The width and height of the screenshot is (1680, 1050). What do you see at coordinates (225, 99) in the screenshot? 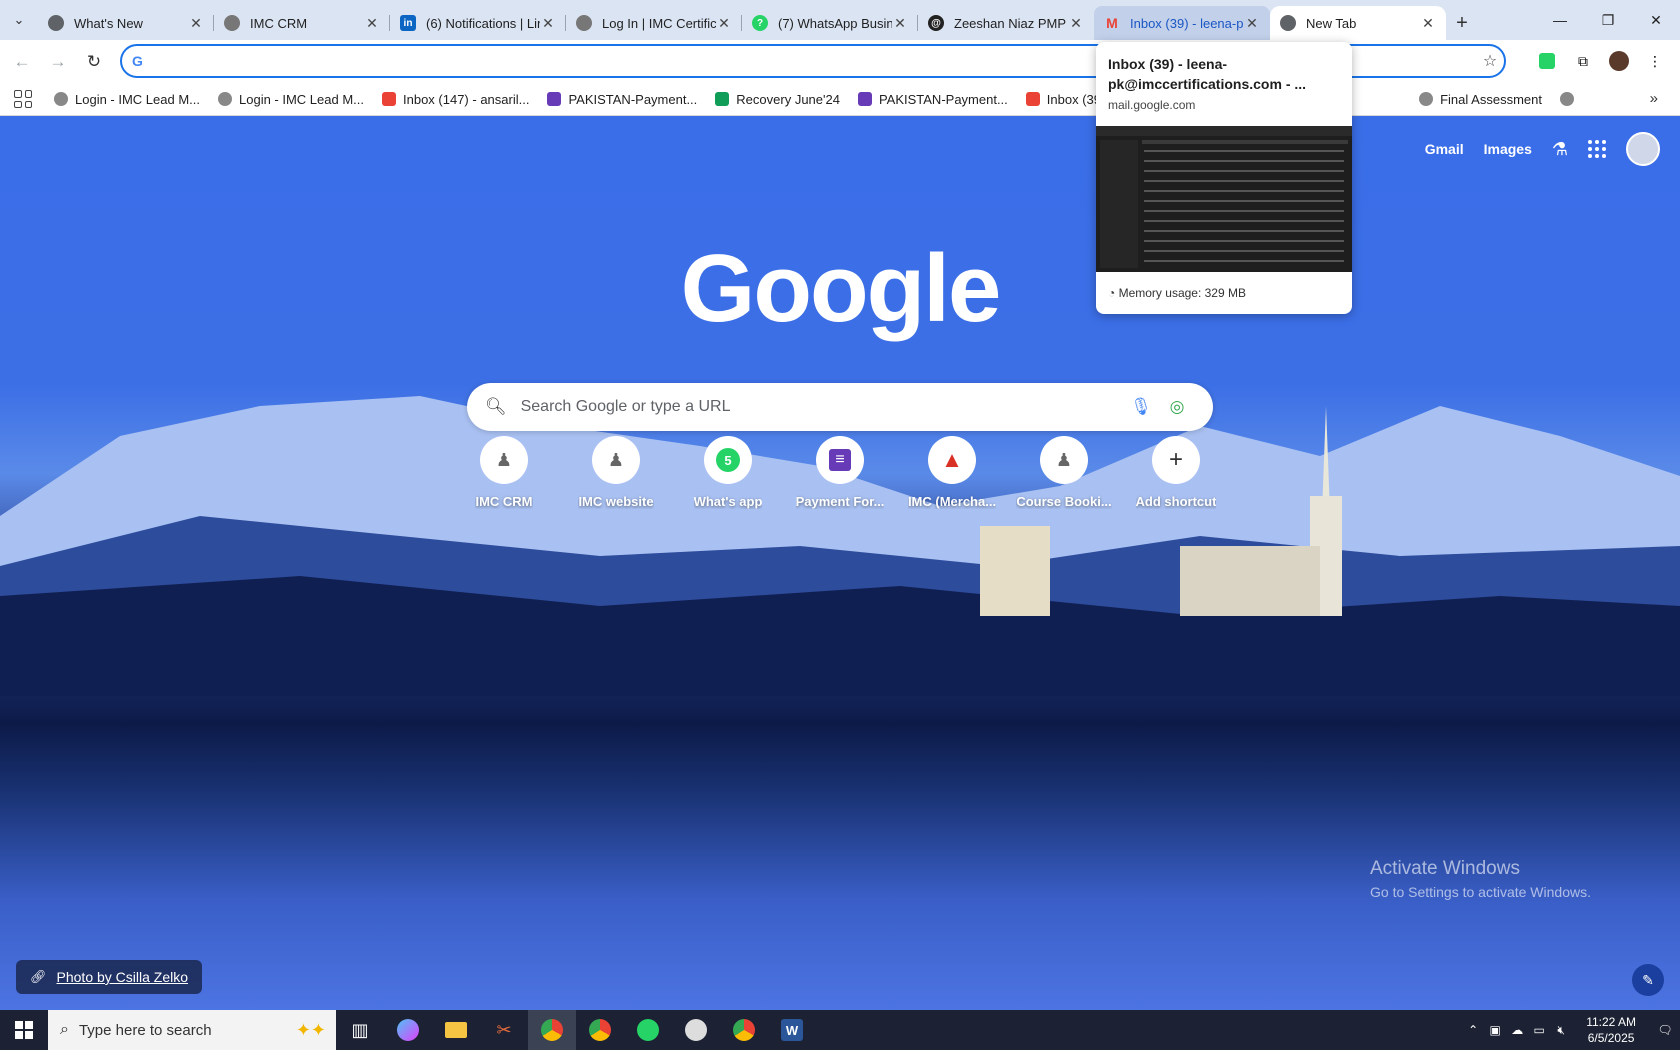
I see `imc-logo-icon` at bounding box center [225, 99].